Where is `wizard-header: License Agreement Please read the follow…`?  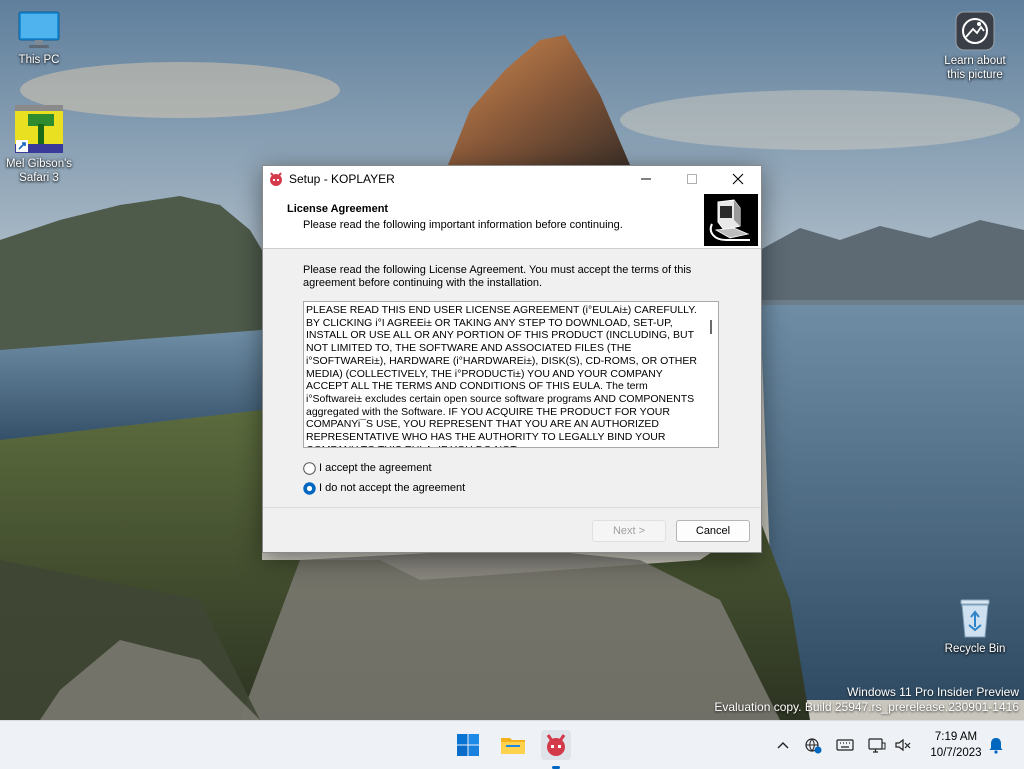 wizard-header: License Agreement Please read the follow… is located at coordinates (512, 220).